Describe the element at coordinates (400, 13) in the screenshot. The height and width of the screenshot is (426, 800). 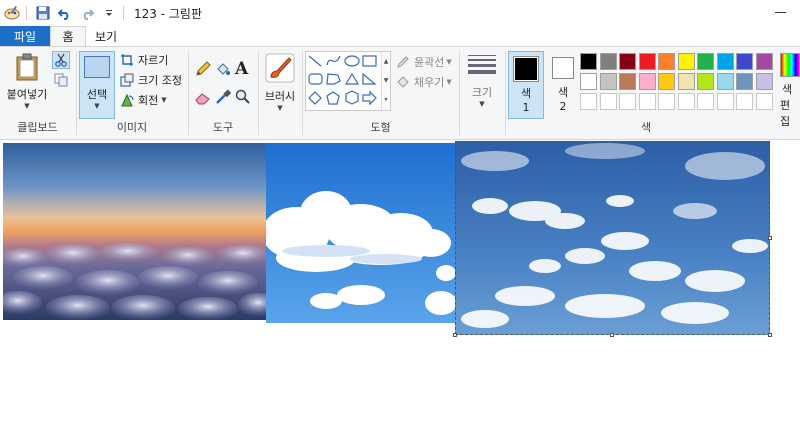
I see `title-bar: 123 - 그림판` at that location.